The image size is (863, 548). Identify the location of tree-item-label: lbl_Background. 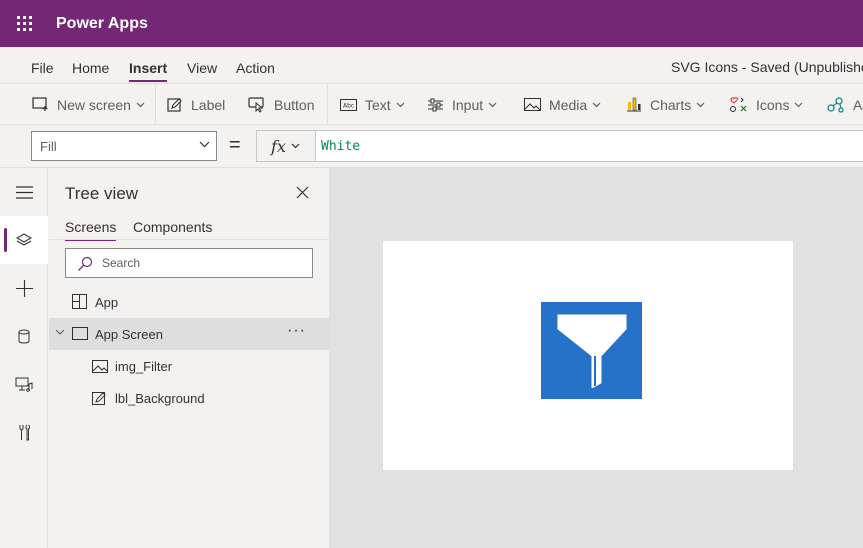
(160, 398).